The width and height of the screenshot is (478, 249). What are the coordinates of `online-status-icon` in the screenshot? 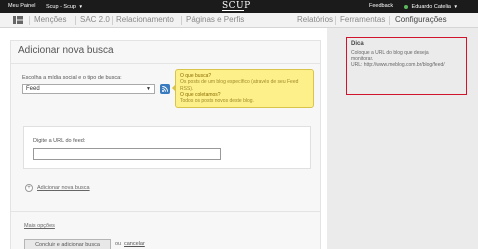 It's located at (406, 6).